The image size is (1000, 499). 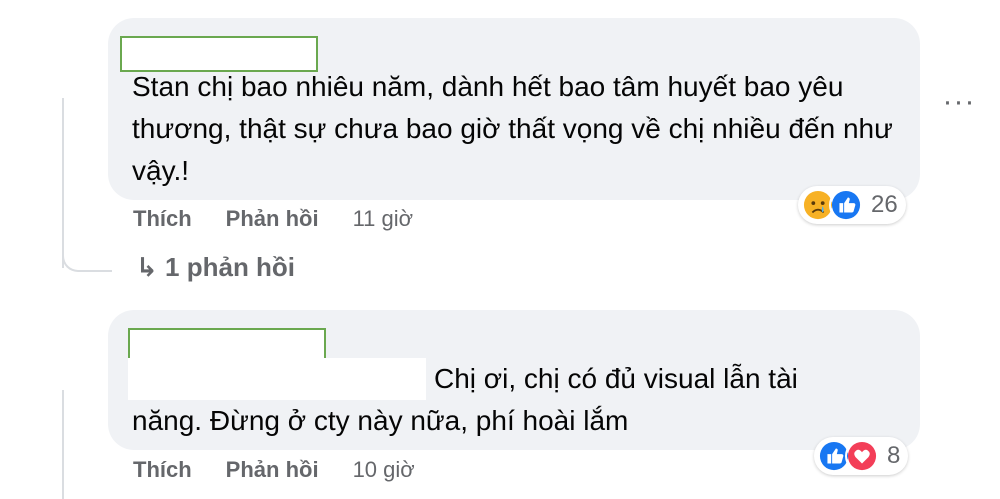 I want to click on comment-actions: Thích Phản hồi 11 giờ, so click(x=273, y=219).